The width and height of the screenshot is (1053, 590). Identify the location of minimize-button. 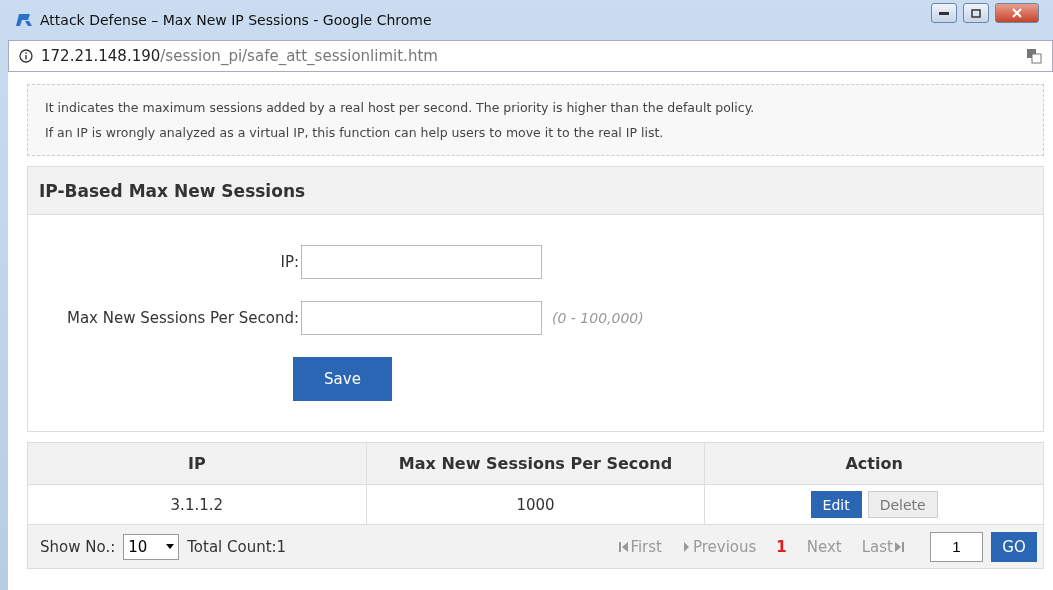
(944, 13).